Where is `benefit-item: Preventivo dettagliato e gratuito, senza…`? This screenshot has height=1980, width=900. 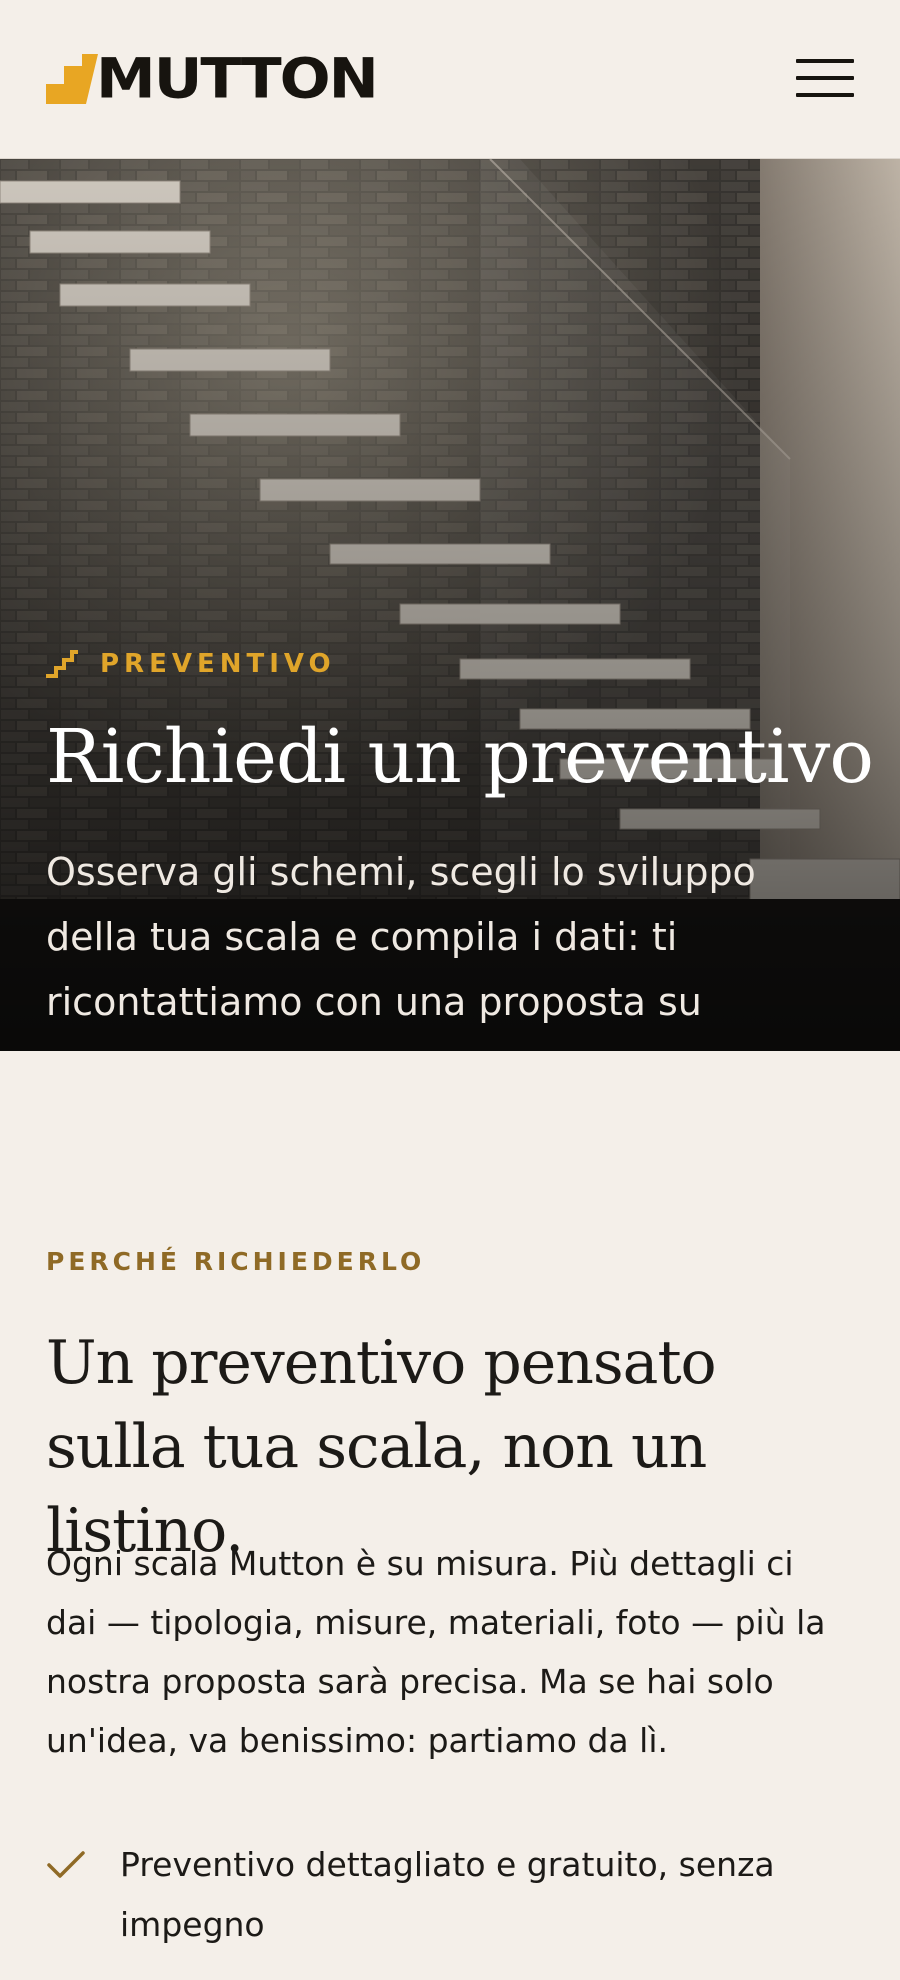
benefit-item: Preventivo dettagliato e gratuito, senza… is located at coordinates (450, 1895).